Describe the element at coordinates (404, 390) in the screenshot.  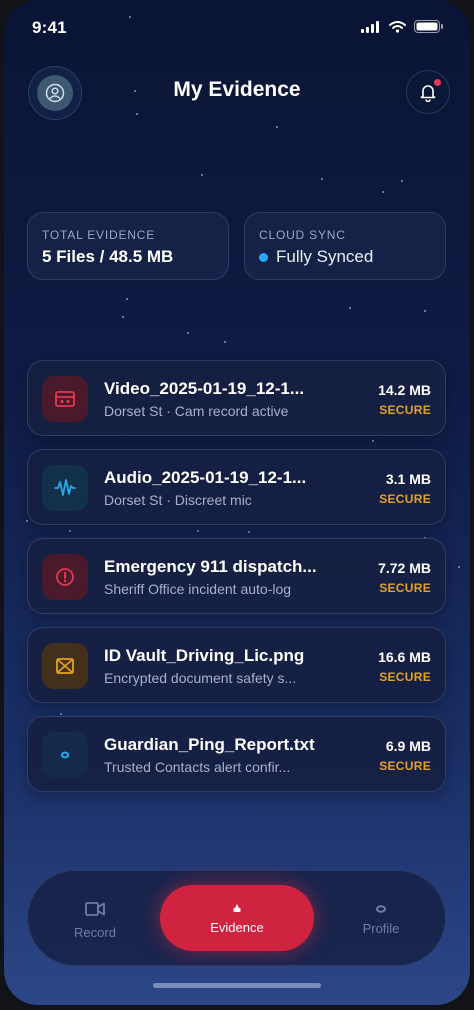
I see `file-size: 14.2 MB` at that location.